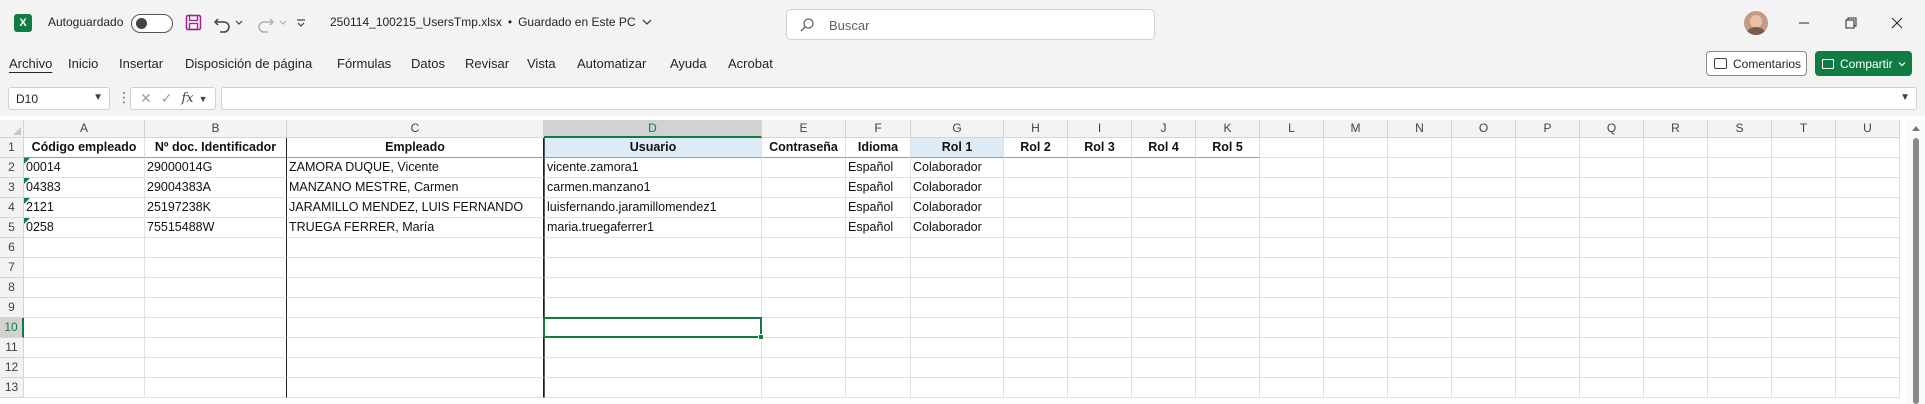  Describe the element at coordinates (1548, 129) in the screenshot. I see `column-header-p: P` at that location.